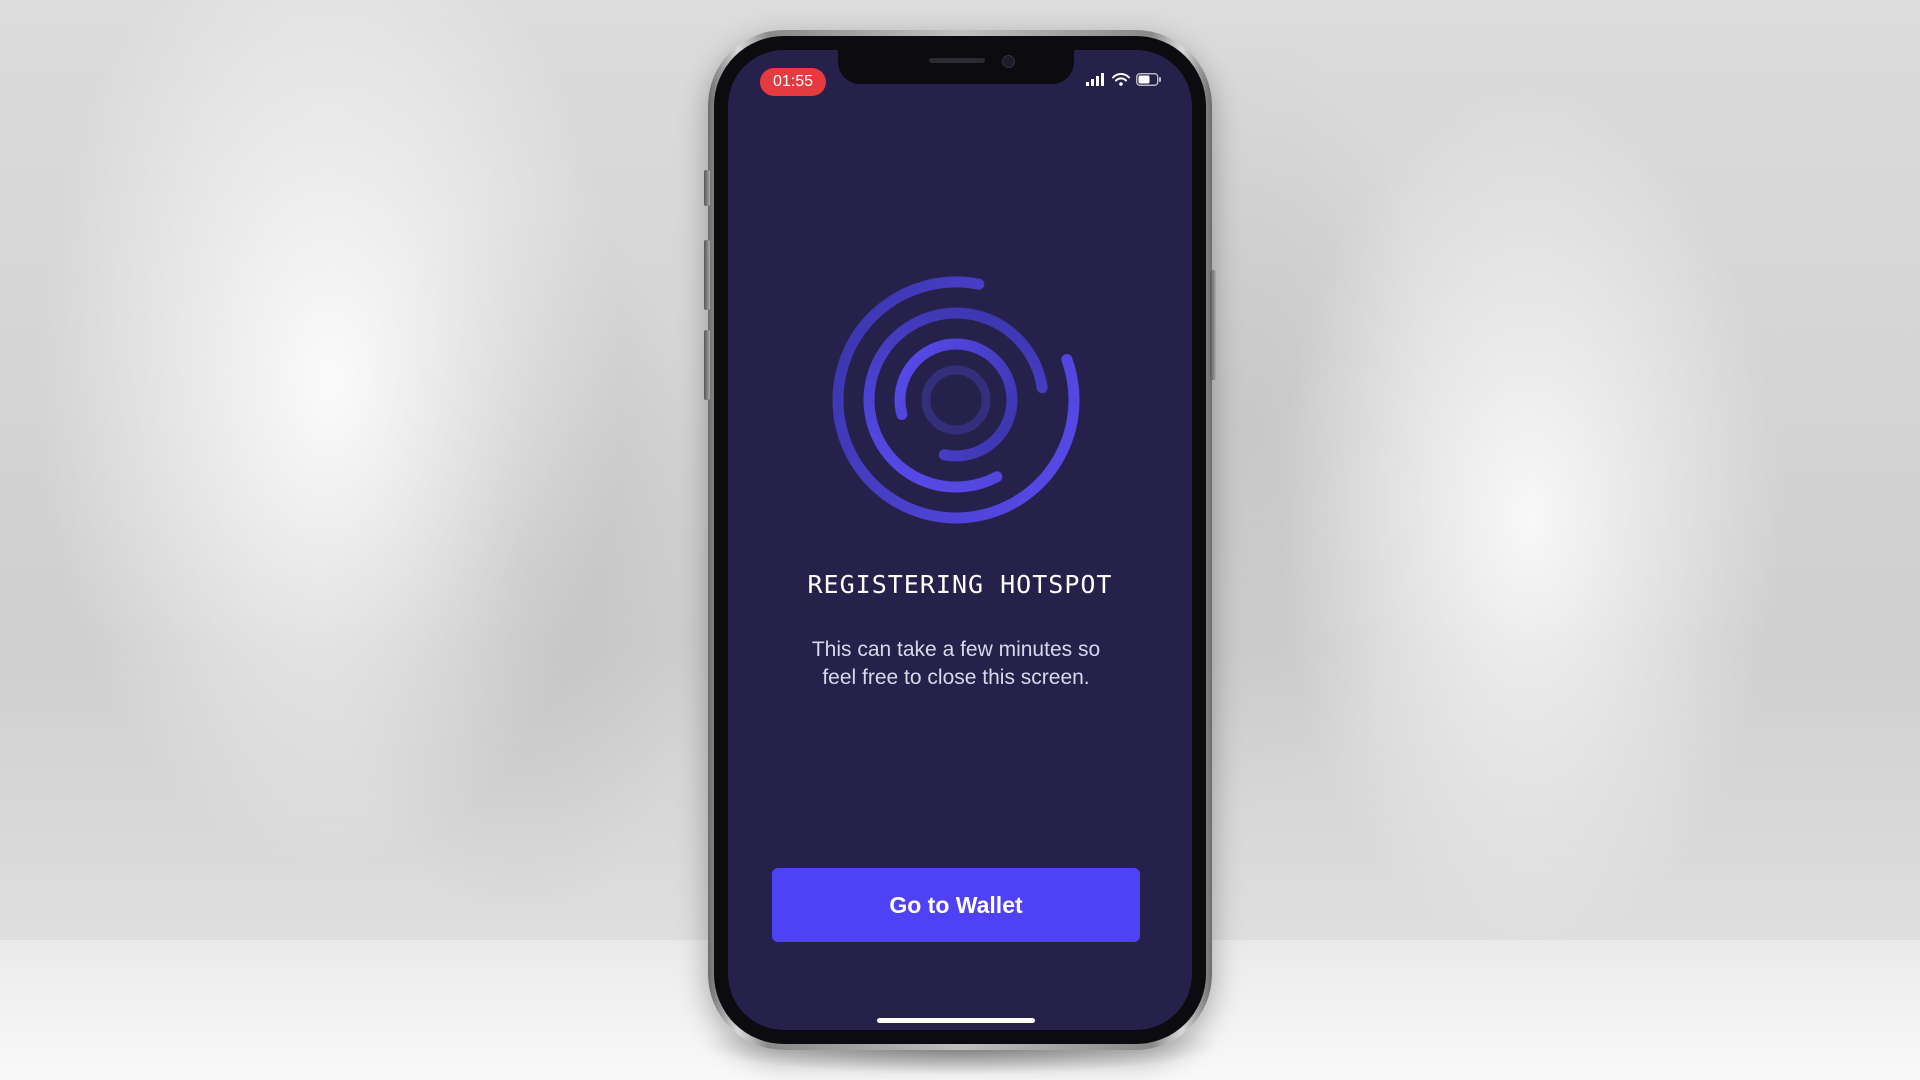 The height and width of the screenshot is (1080, 1920). I want to click on front-camera, so click(1008, 61).